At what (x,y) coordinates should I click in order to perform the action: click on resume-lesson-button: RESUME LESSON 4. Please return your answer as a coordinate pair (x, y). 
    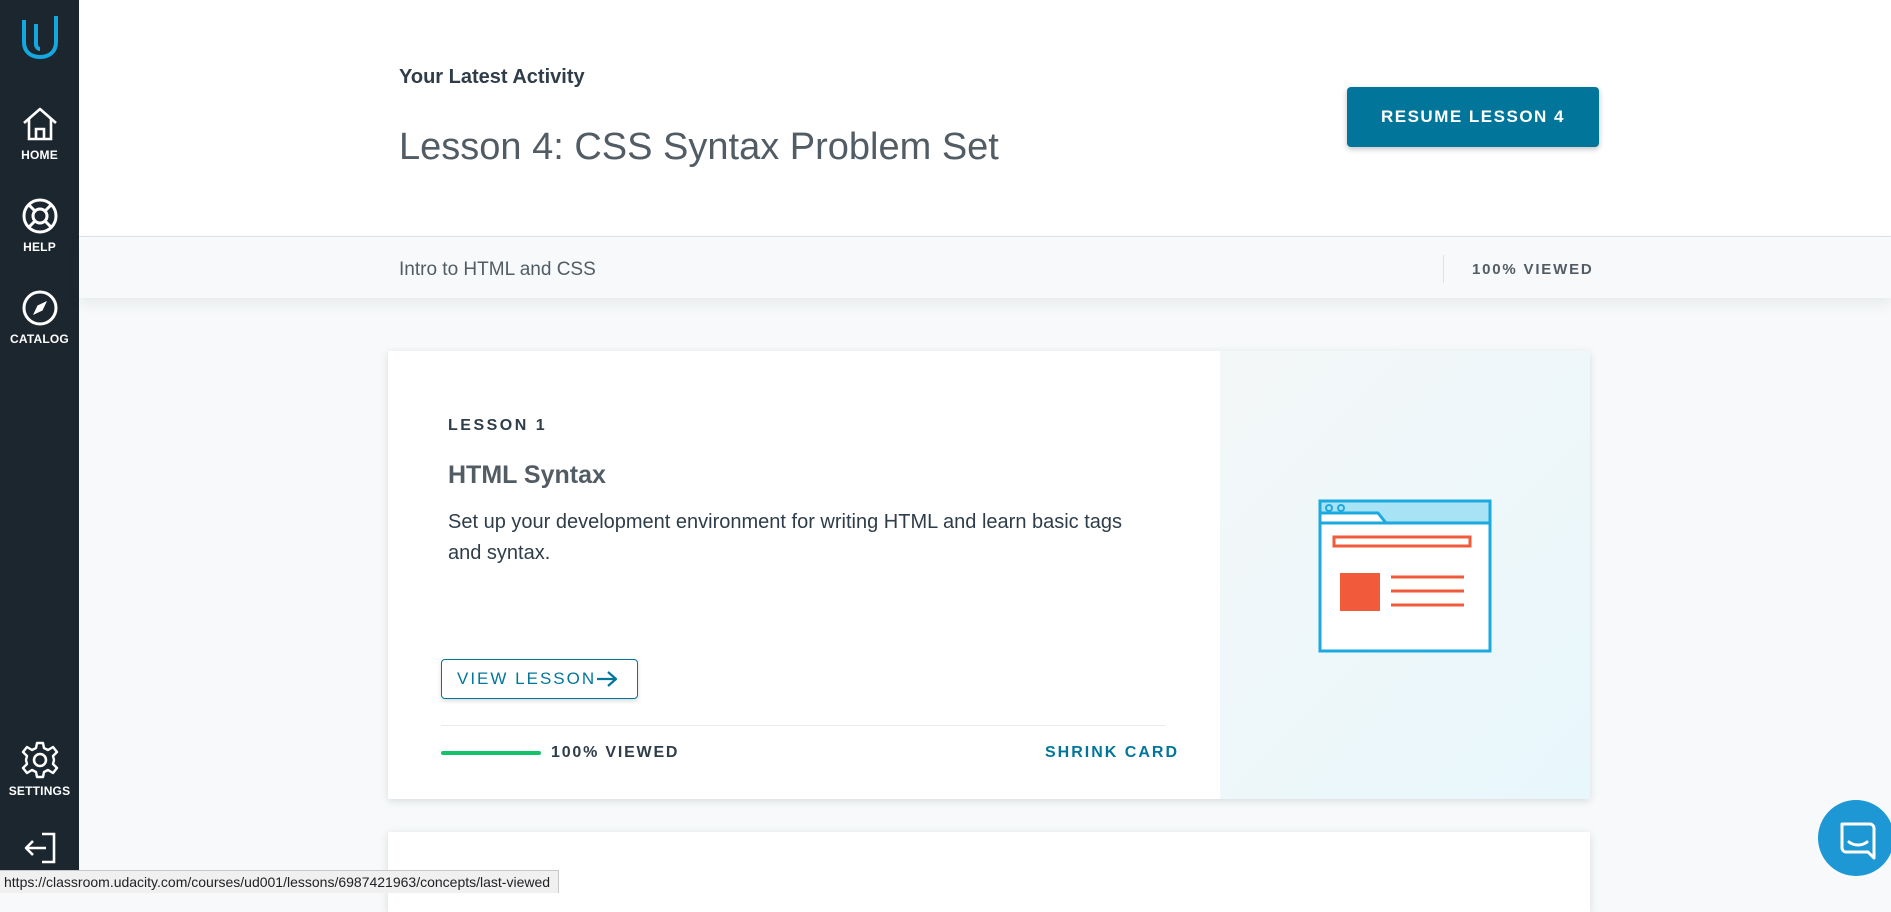
    Looking at the image, I should click on (1473, 117).